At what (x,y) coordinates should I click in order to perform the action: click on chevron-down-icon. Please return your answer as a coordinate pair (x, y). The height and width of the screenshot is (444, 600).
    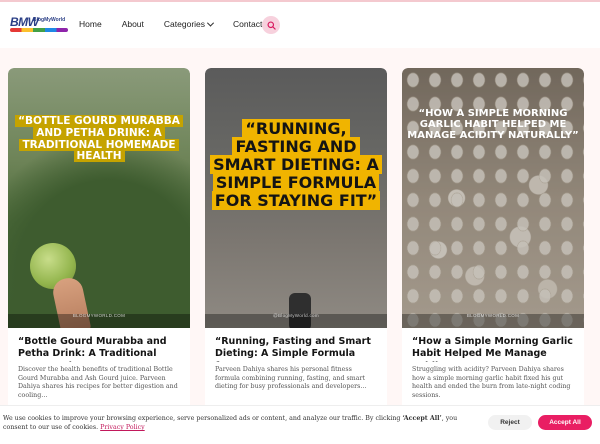
    Looking at the image, I should click on (210, 23).